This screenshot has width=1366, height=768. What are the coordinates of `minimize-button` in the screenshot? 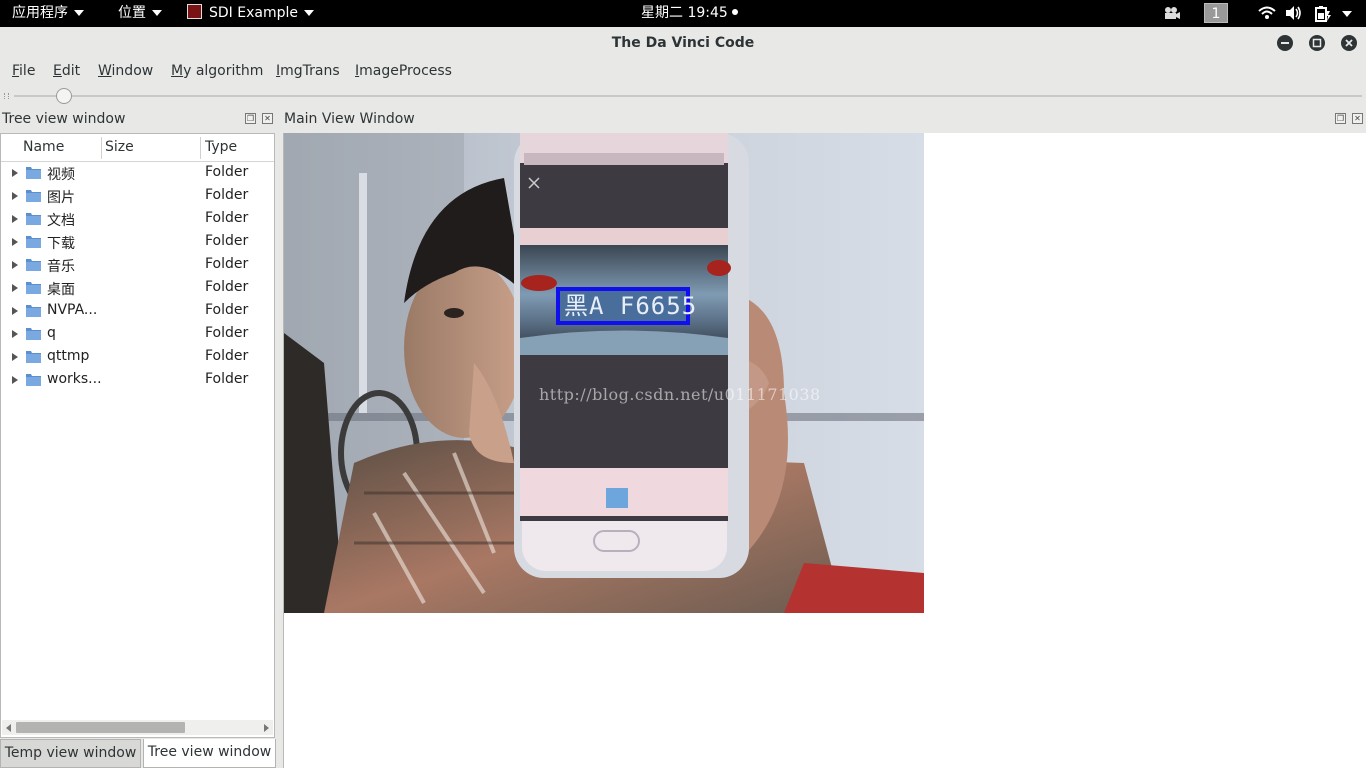 It's located at (1285, 43).